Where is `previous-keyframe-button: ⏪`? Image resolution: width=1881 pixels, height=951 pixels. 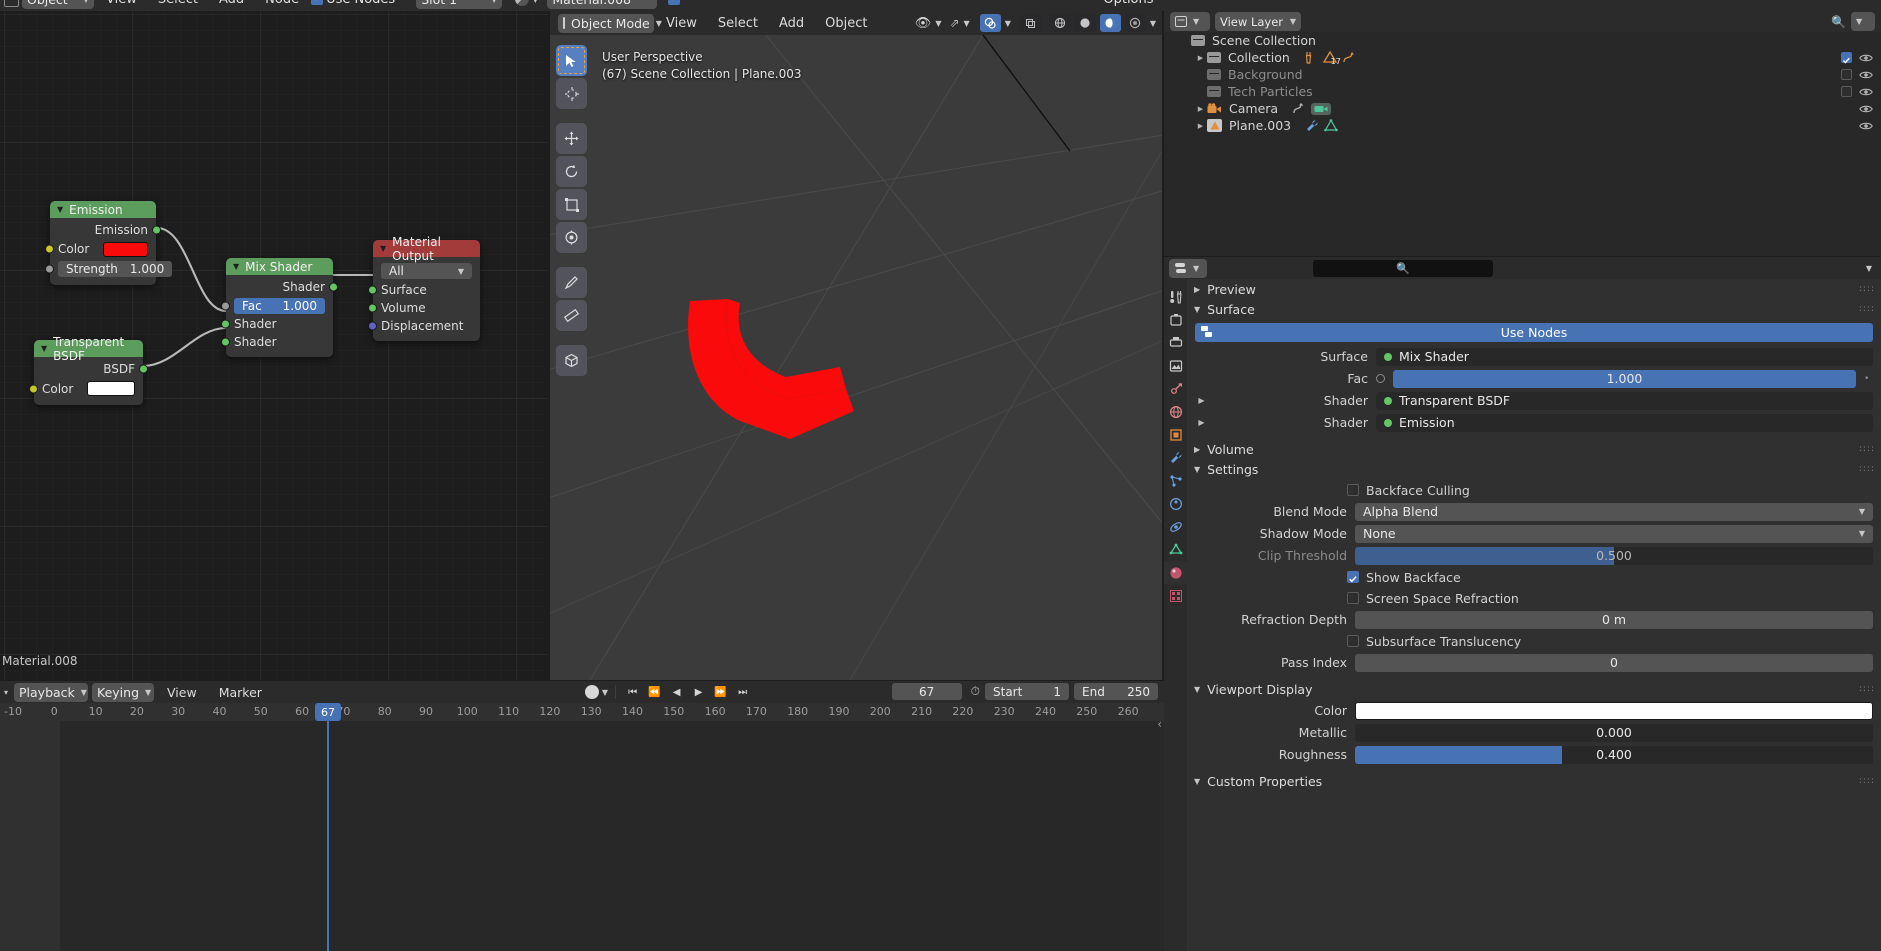
previous-keyframe-button: ⏪ is located at coordinates (654, 692).